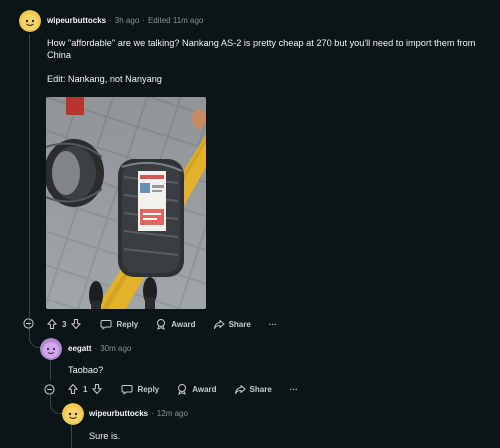 The image size is (500, 448). Describe the element at coordinates (80, 348) in the screenshot. I see `username-link: eegatt` at that location.